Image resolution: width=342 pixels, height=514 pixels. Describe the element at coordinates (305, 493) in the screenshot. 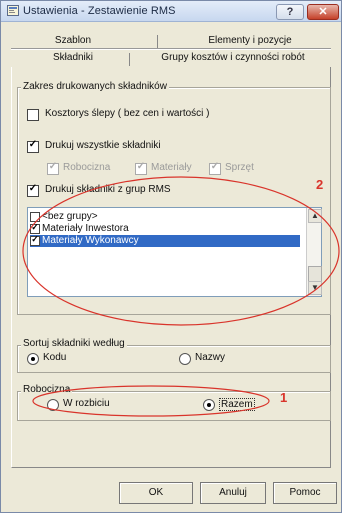

I see `help-button: Pomoc` at that location.